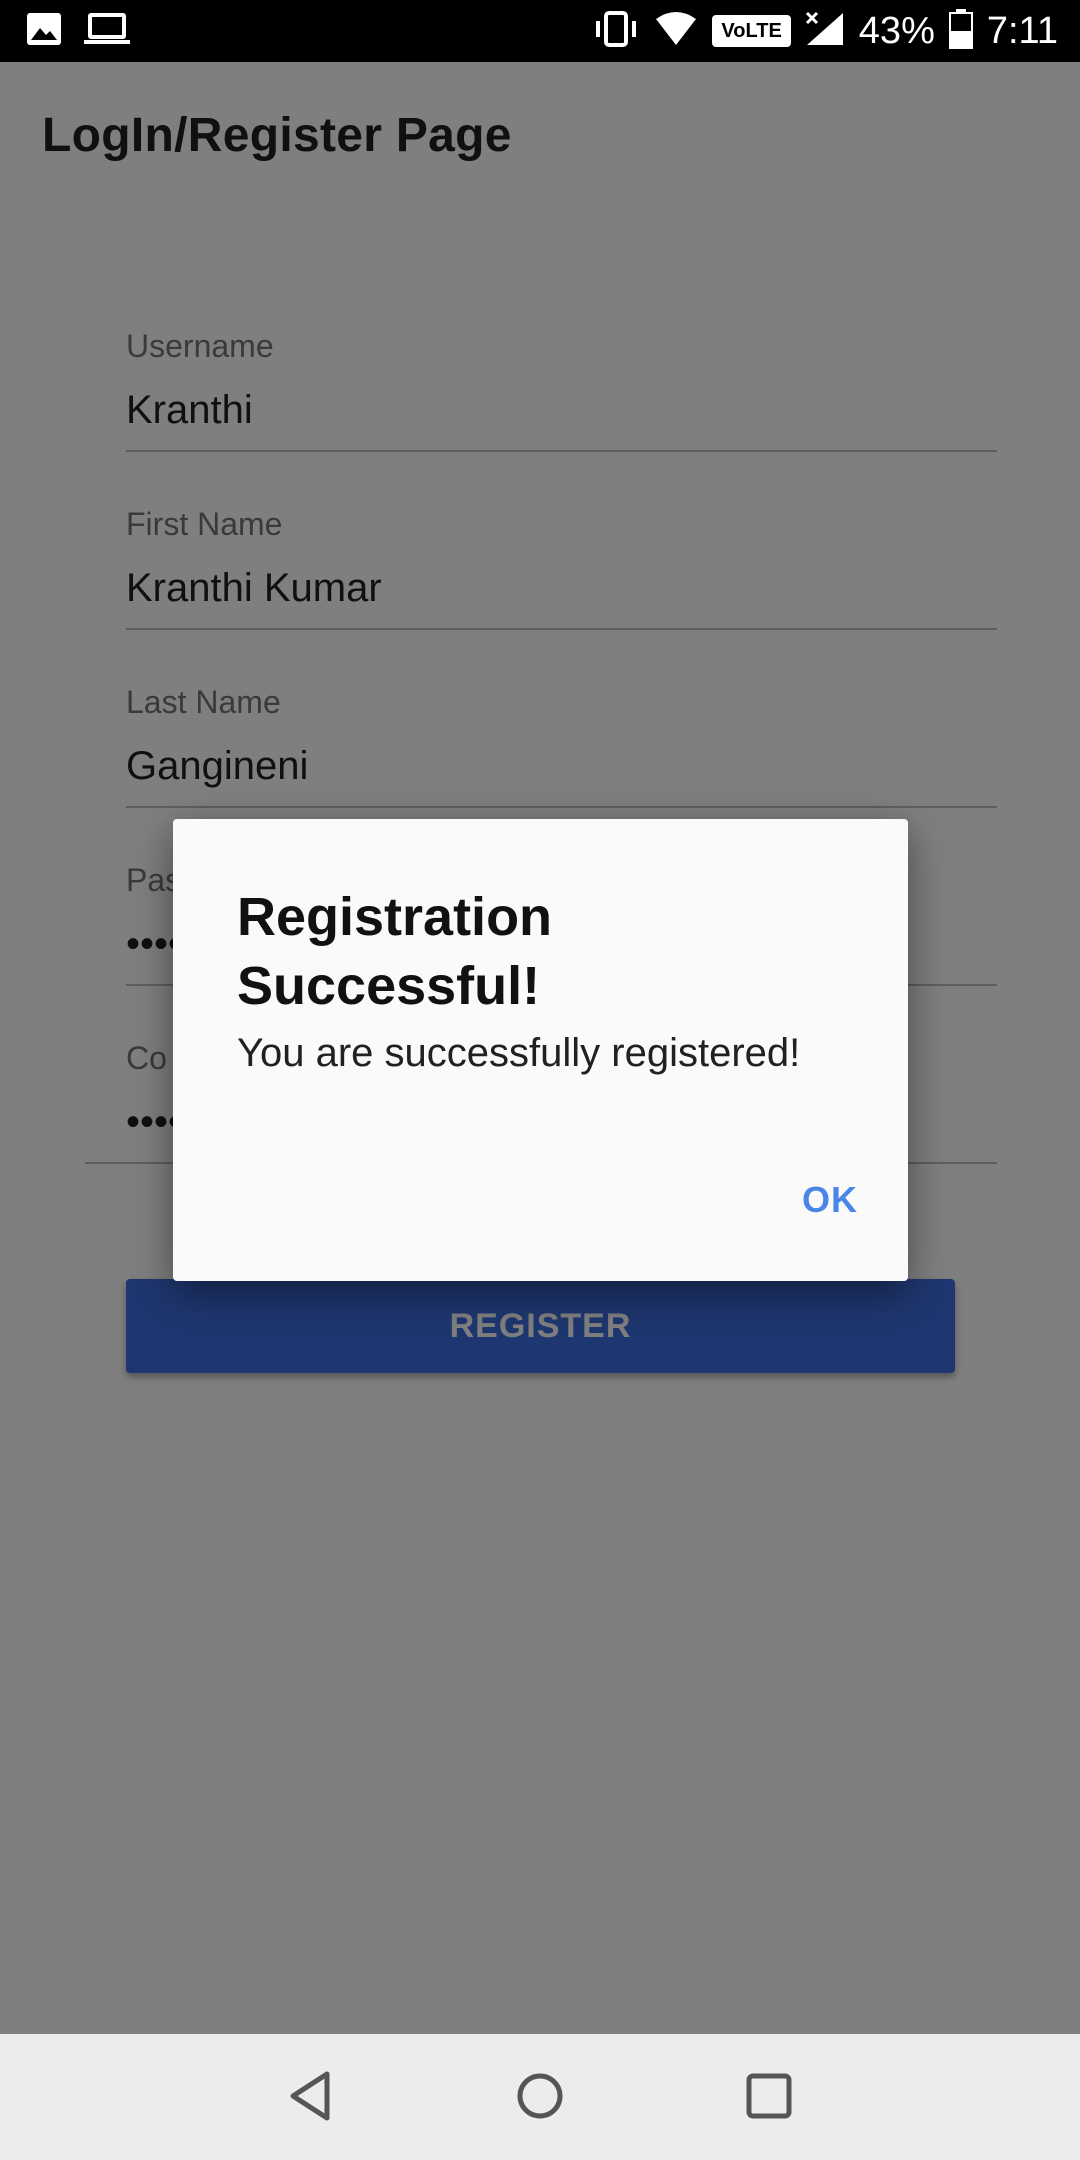  What do you see at coordinates (830, 1200) in the screenshot?
I see `ok-button: OK` at bounding box center [830, 1200].